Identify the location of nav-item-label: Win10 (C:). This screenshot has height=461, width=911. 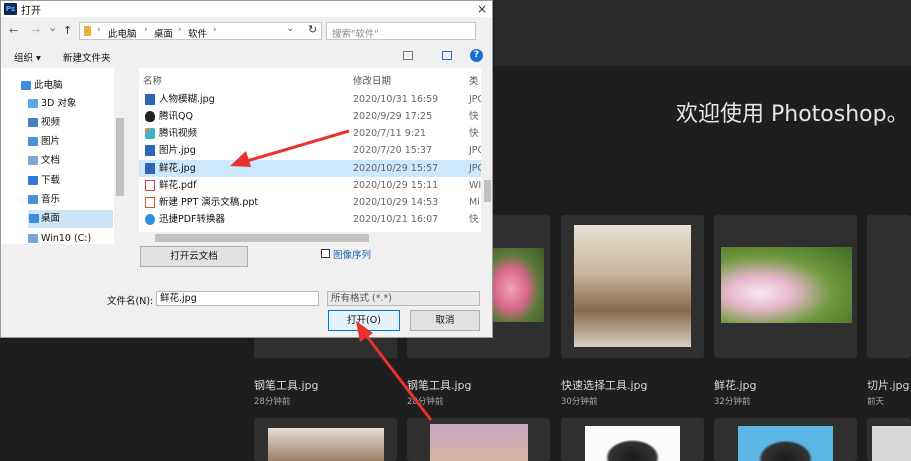
(66, 238).